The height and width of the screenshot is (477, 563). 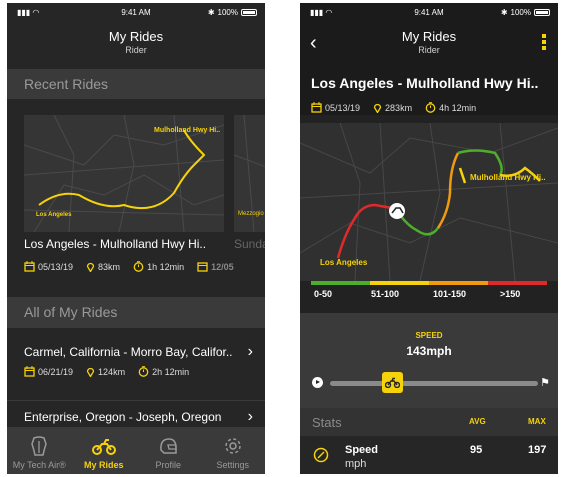 I want to click on speed-value: 143mph, so click(x=429, y=351).